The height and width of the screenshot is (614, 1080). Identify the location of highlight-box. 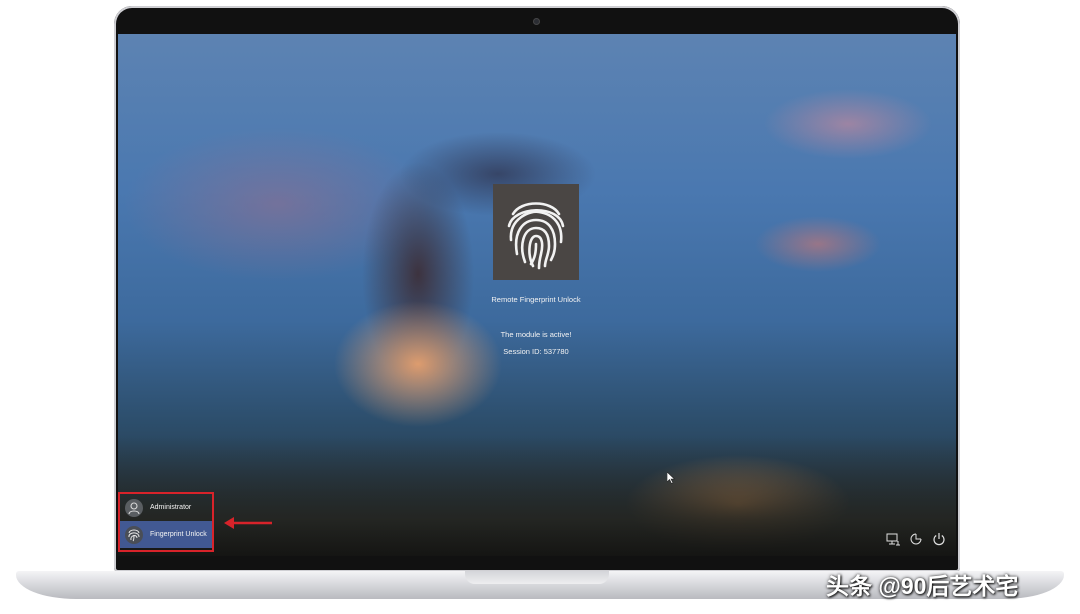
(166, 522).